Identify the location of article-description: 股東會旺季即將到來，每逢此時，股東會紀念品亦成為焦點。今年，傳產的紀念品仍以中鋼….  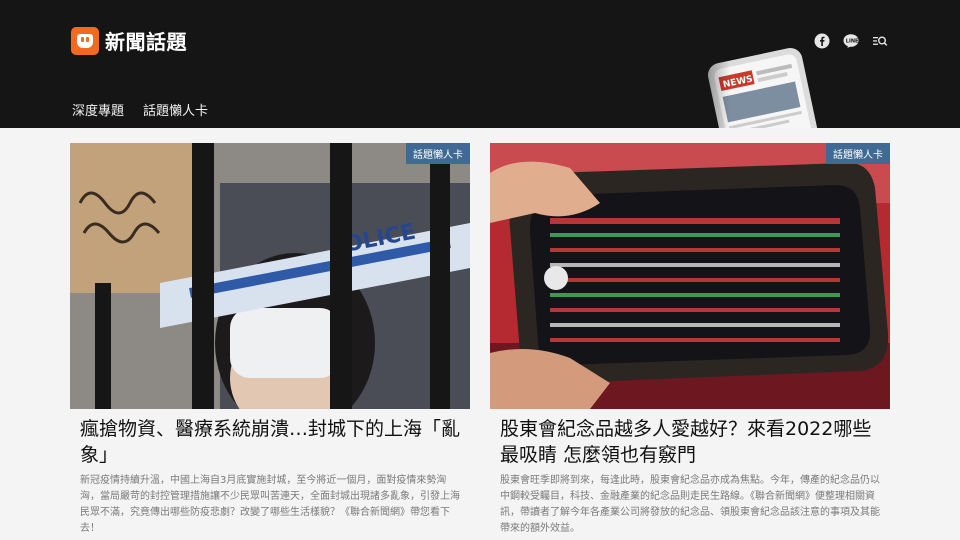
(690, 504).